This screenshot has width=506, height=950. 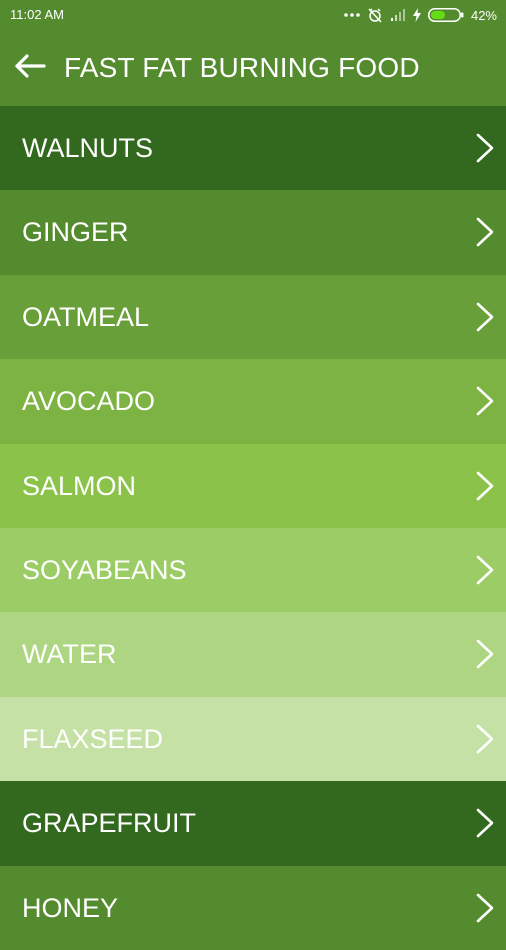 What do you see at coordinates (75, 232) in the screenshot?
I see `list-item-label: GINGER` at bounding box center [75, 232].